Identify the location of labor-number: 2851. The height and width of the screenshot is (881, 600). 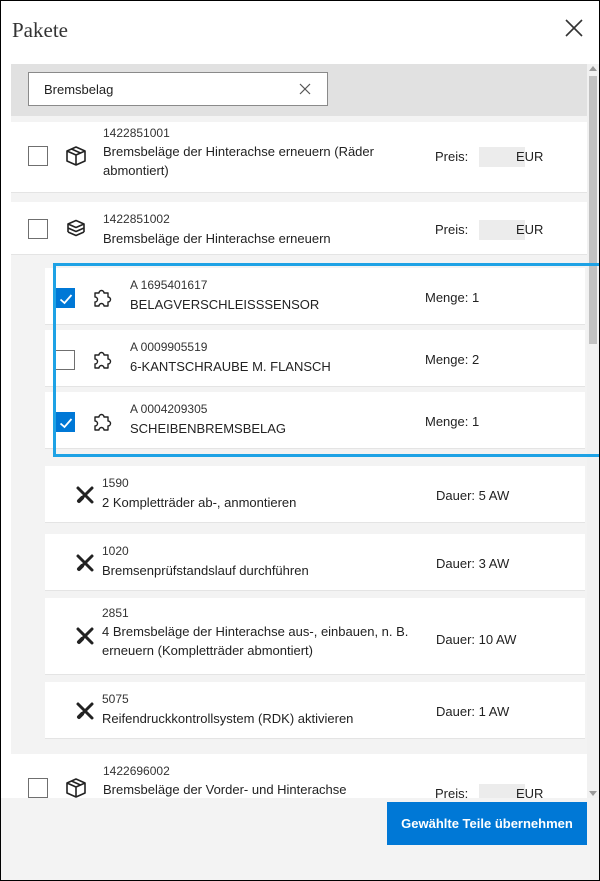
(115, 613).